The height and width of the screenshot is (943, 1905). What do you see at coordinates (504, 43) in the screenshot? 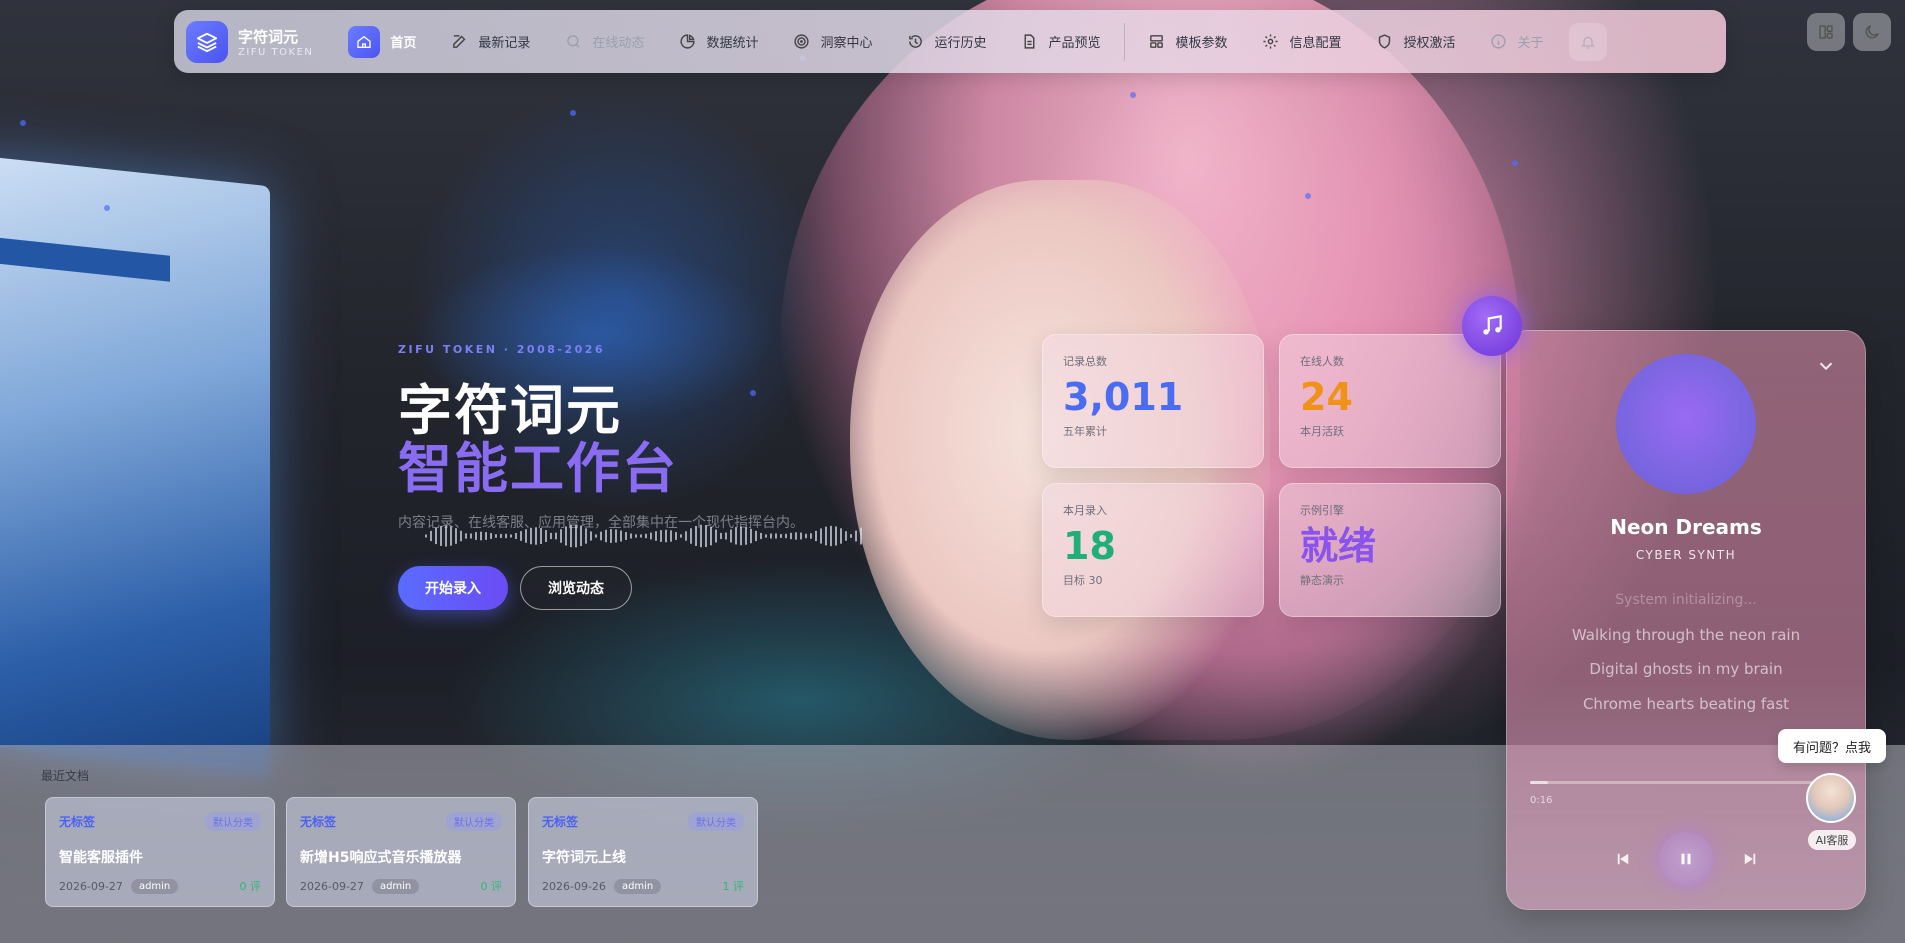
I see `nav-label: 最新记录` at bounding box center [504, 43].